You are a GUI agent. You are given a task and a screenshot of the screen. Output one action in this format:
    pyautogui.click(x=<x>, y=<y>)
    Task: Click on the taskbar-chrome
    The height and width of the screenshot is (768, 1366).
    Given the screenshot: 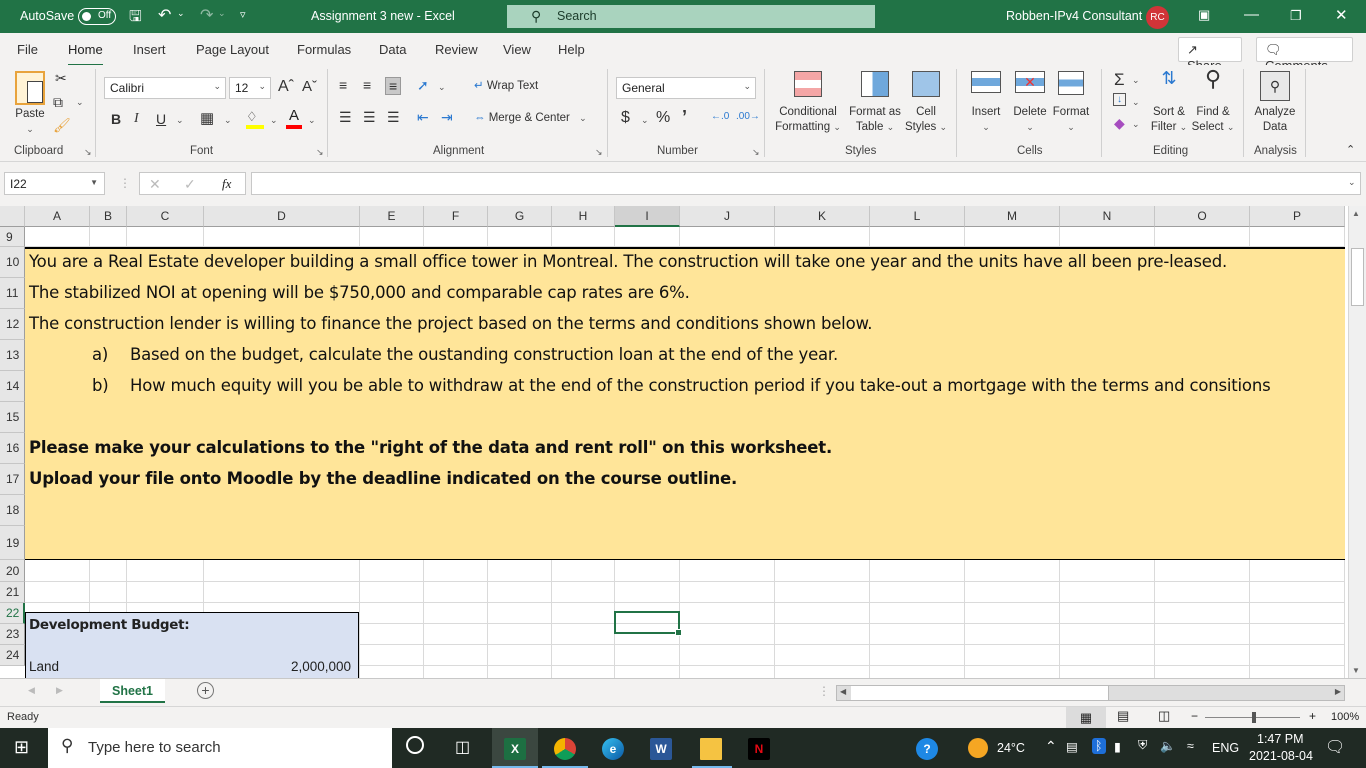 What is the action you would take?
    pyautogui.click(x=565, y=748)
    